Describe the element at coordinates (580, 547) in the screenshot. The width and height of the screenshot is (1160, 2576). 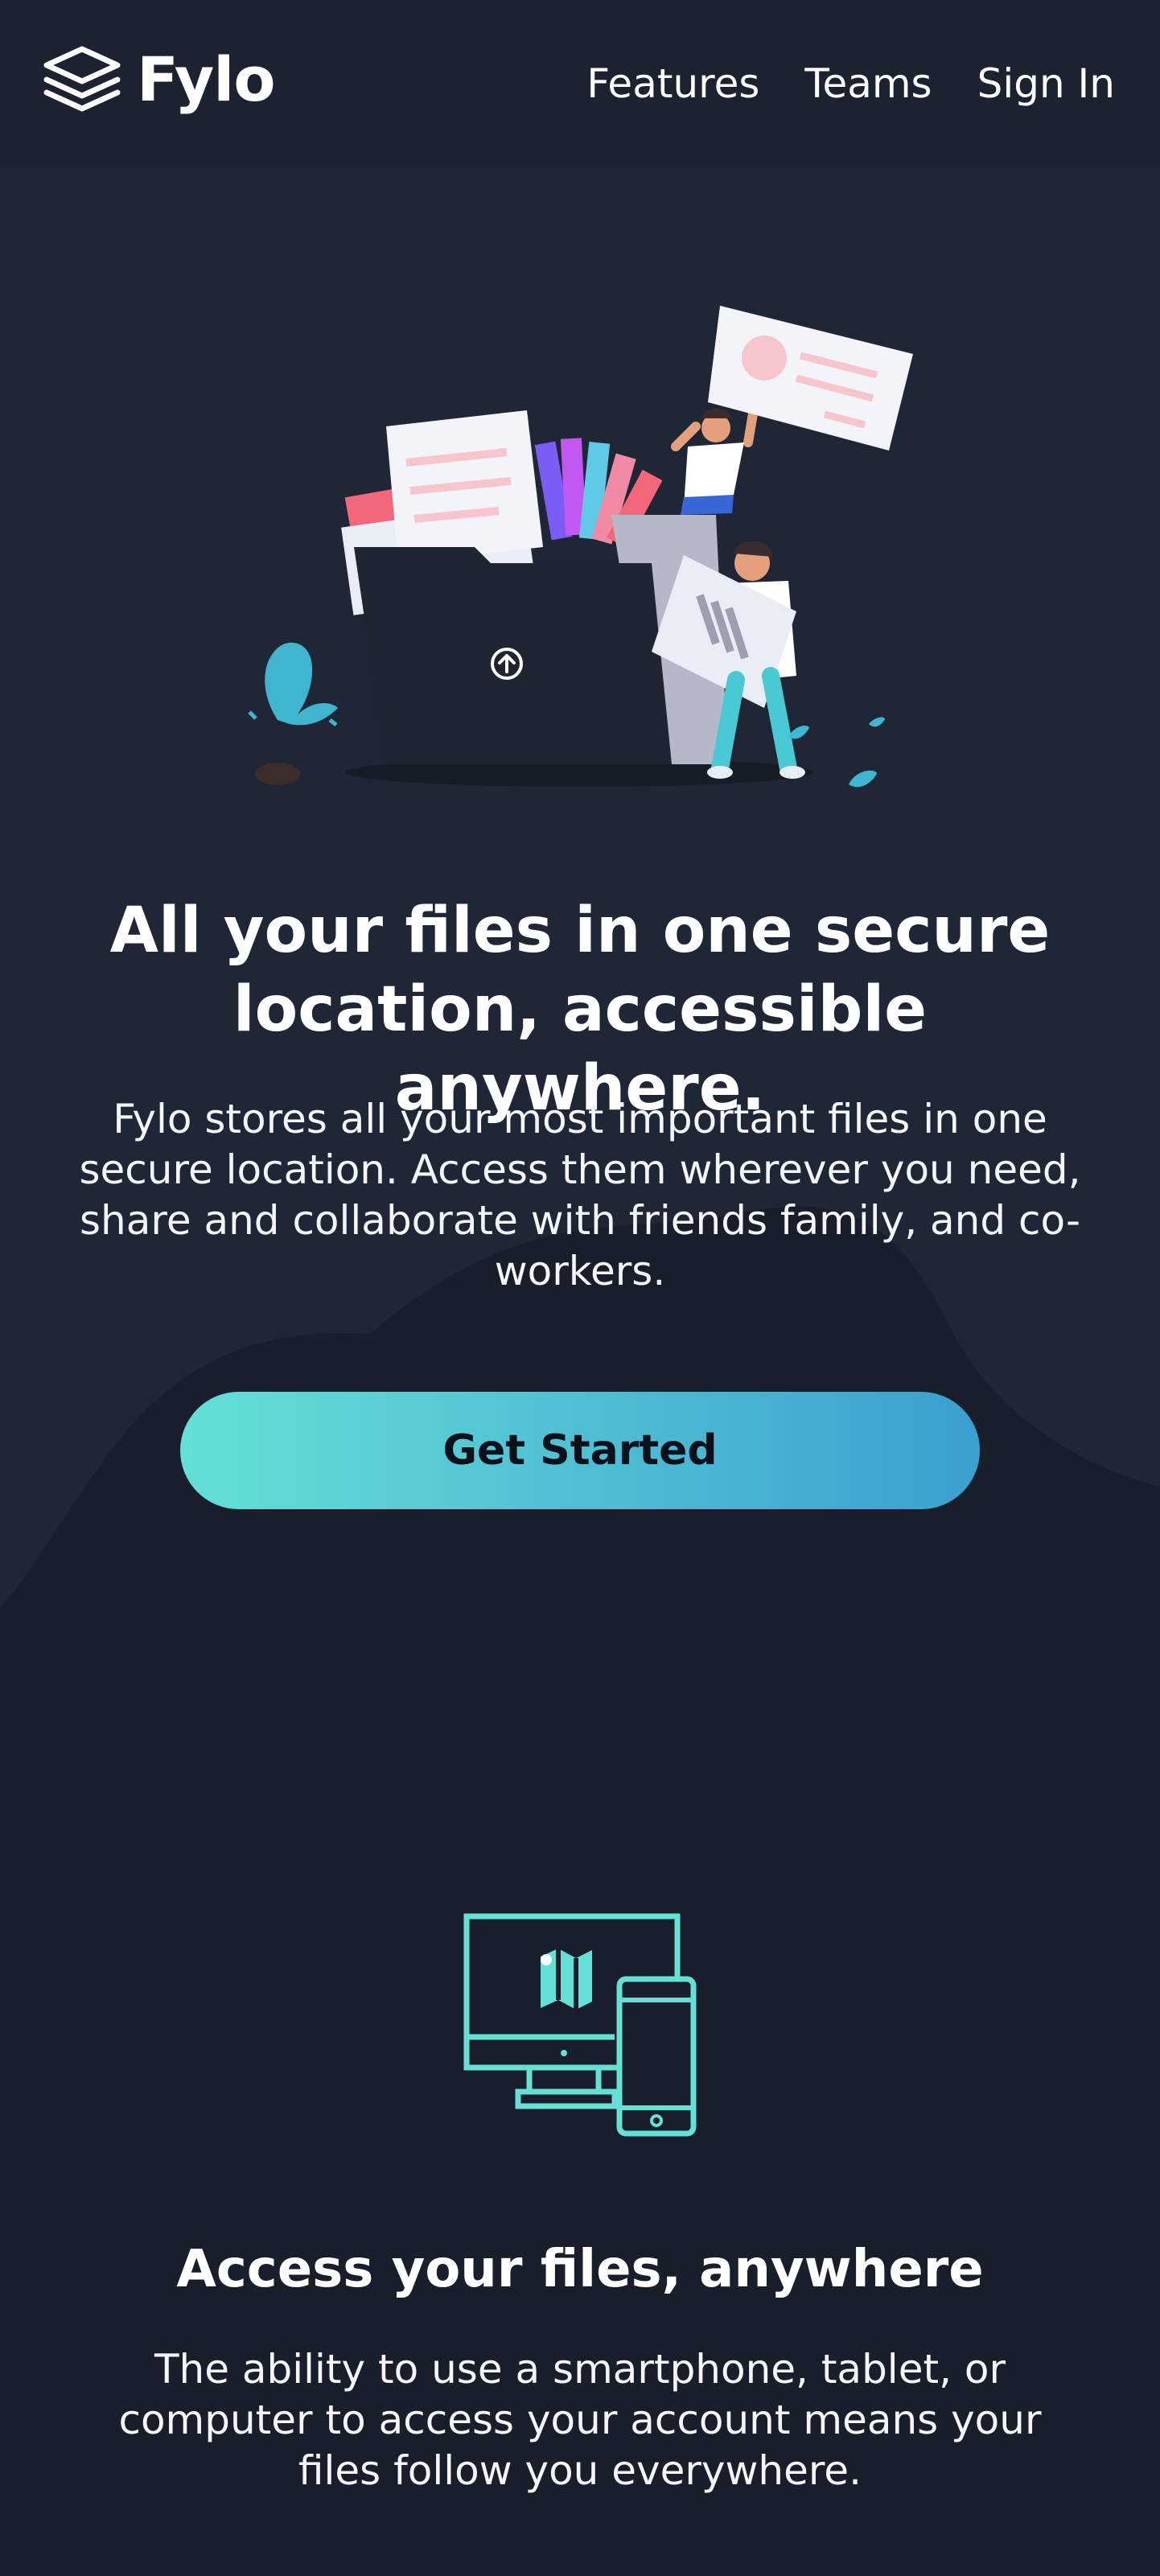
I see `hero-illustration` at that location.